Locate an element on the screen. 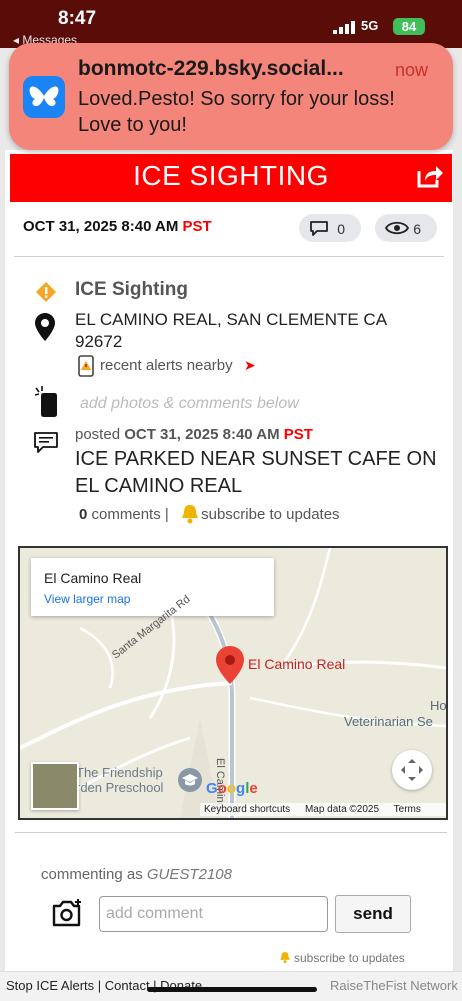  map-fullscreen-button is located at coordinates (412, 770).